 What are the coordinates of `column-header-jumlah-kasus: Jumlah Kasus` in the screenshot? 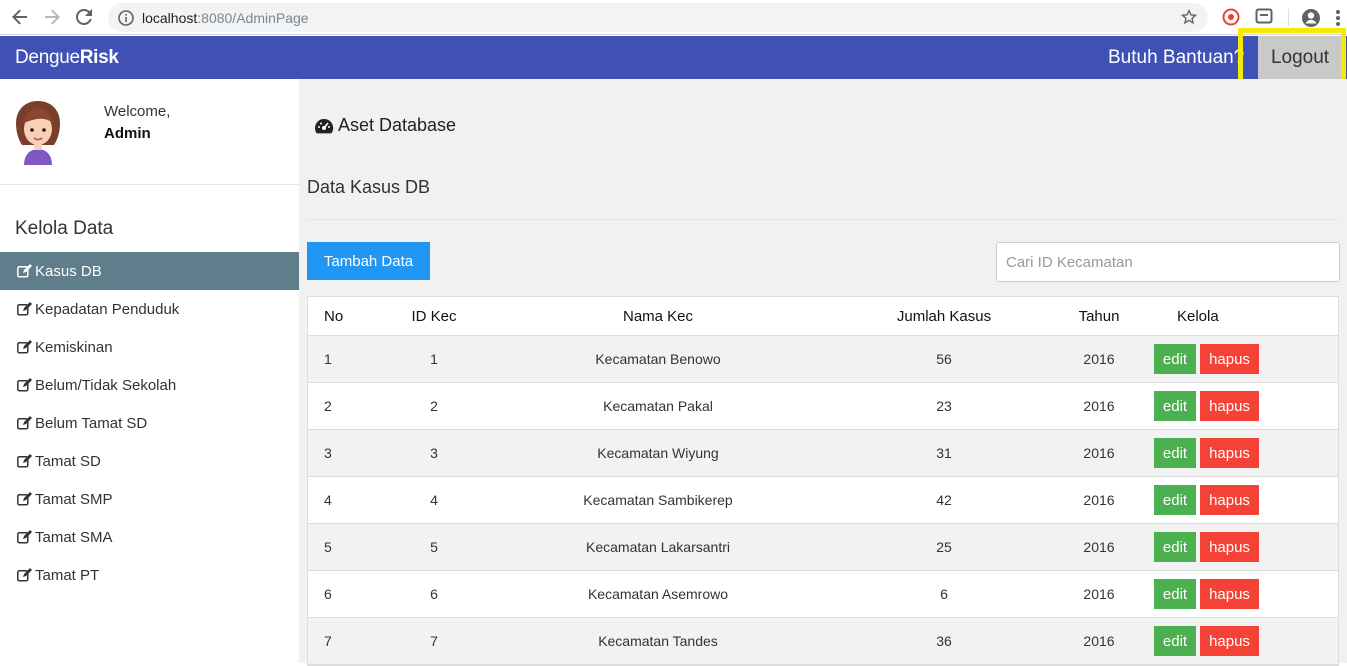 It's located at (944, 316).